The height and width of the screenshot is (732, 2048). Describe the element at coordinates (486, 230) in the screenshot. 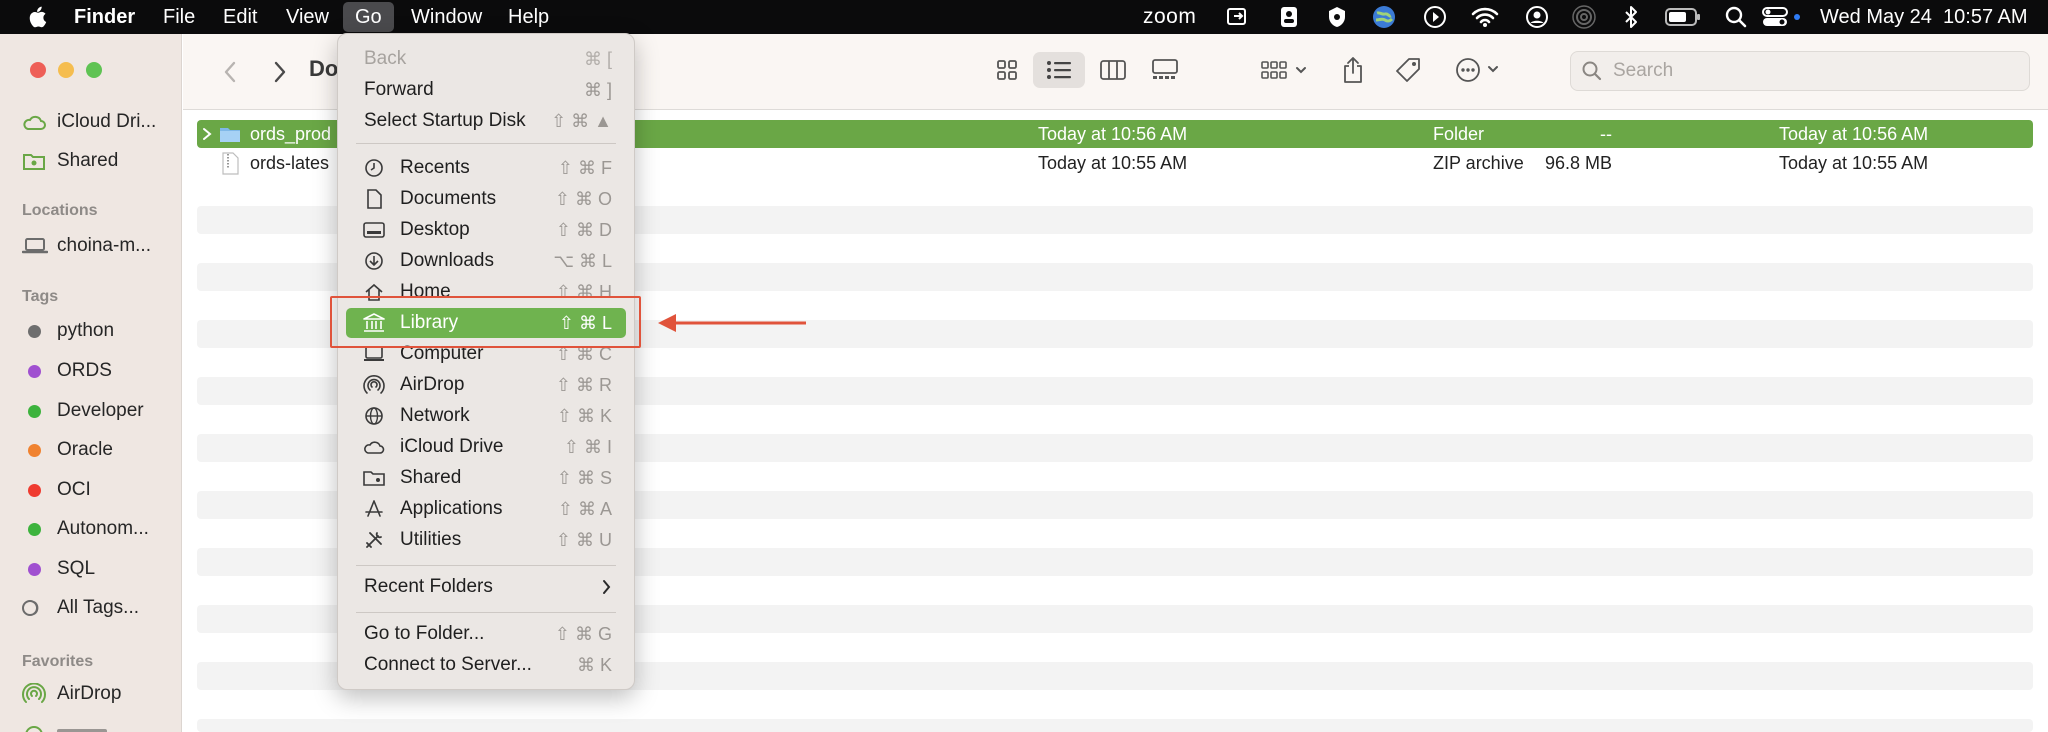

I see `menu-item-desktop: Desktop ⇧ ⌘ D` at that location.